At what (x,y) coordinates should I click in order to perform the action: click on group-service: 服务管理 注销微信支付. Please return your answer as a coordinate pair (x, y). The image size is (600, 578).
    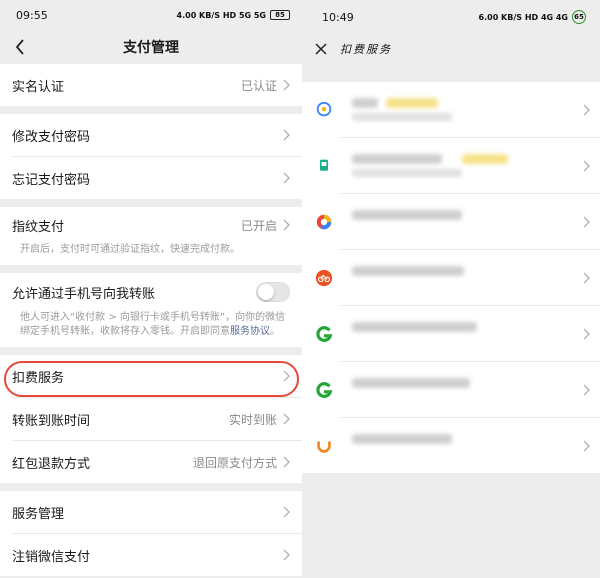
    Looking at the image, I should click on (151, 533).